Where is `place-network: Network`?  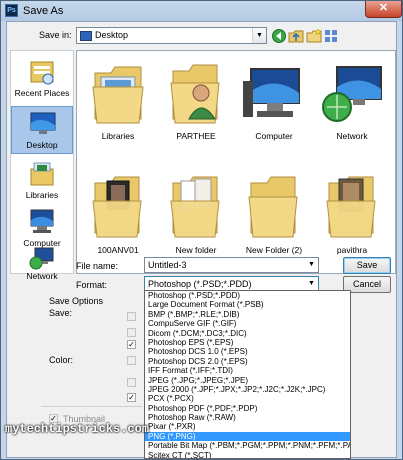
place-network: Network is located at coordinates (42, 271).